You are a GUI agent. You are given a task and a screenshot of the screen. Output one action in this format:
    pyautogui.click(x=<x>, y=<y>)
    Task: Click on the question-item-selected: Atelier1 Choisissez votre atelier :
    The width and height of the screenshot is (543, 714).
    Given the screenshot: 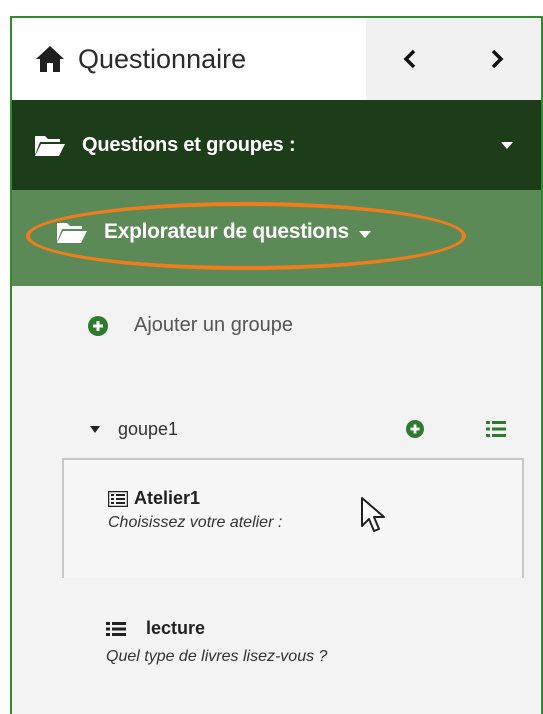 What is the action you would take?
    pyautogui.click(x=293, y=518)
    